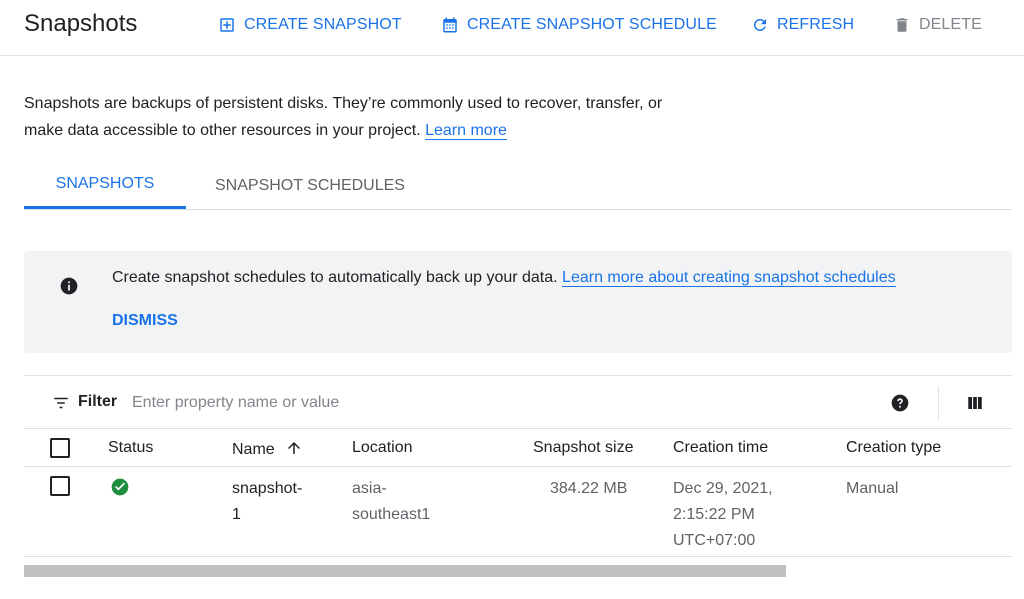 This screenshot has width=1024, height=599. Describe the element at coordinates (518, 186) in the screenshot. I see `tab-bar: SNAPSHOTS SNAPSHOT SCHEDULES` at that location.